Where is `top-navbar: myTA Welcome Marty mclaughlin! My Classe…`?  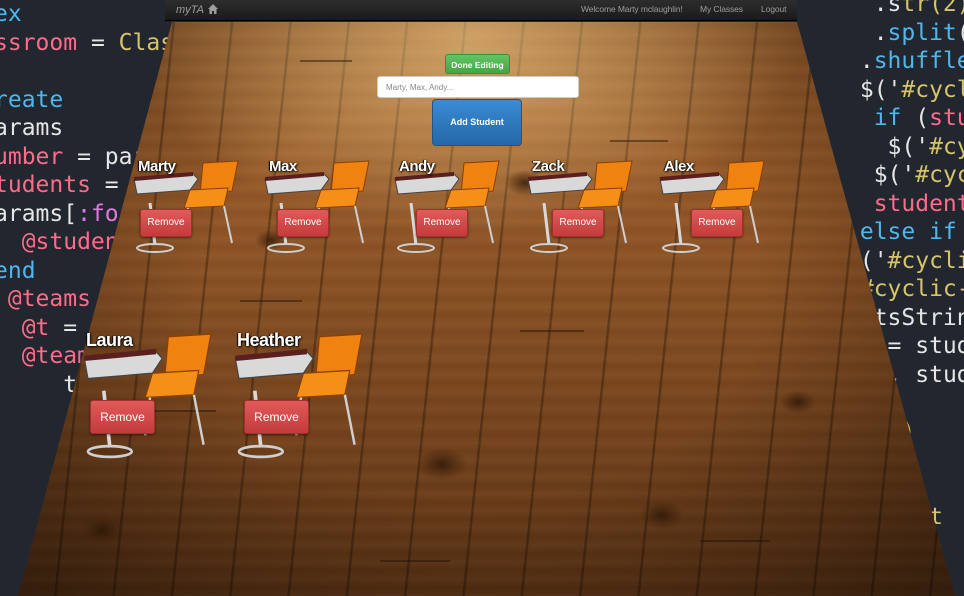 top-navbar: myTA Welcome Marty mclaughlin! My Classe… is located at coordinates (481, 10).